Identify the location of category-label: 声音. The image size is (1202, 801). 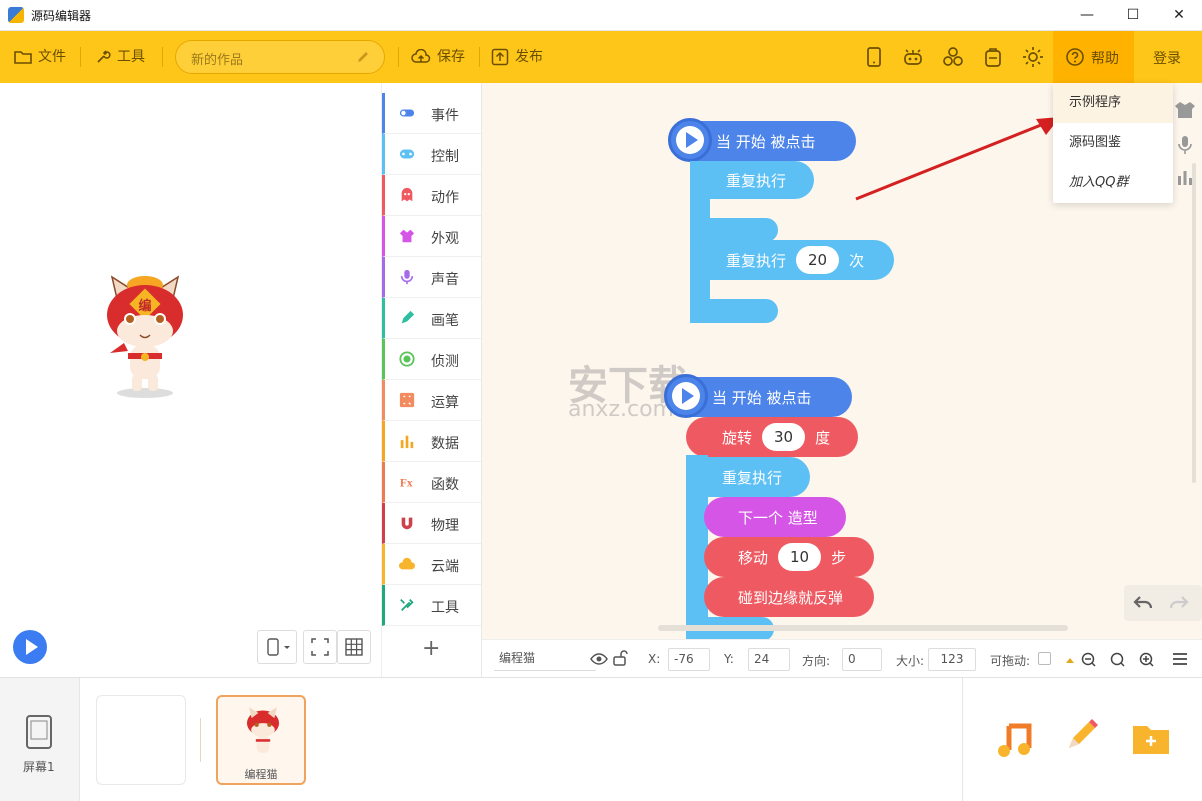
(445, 280).